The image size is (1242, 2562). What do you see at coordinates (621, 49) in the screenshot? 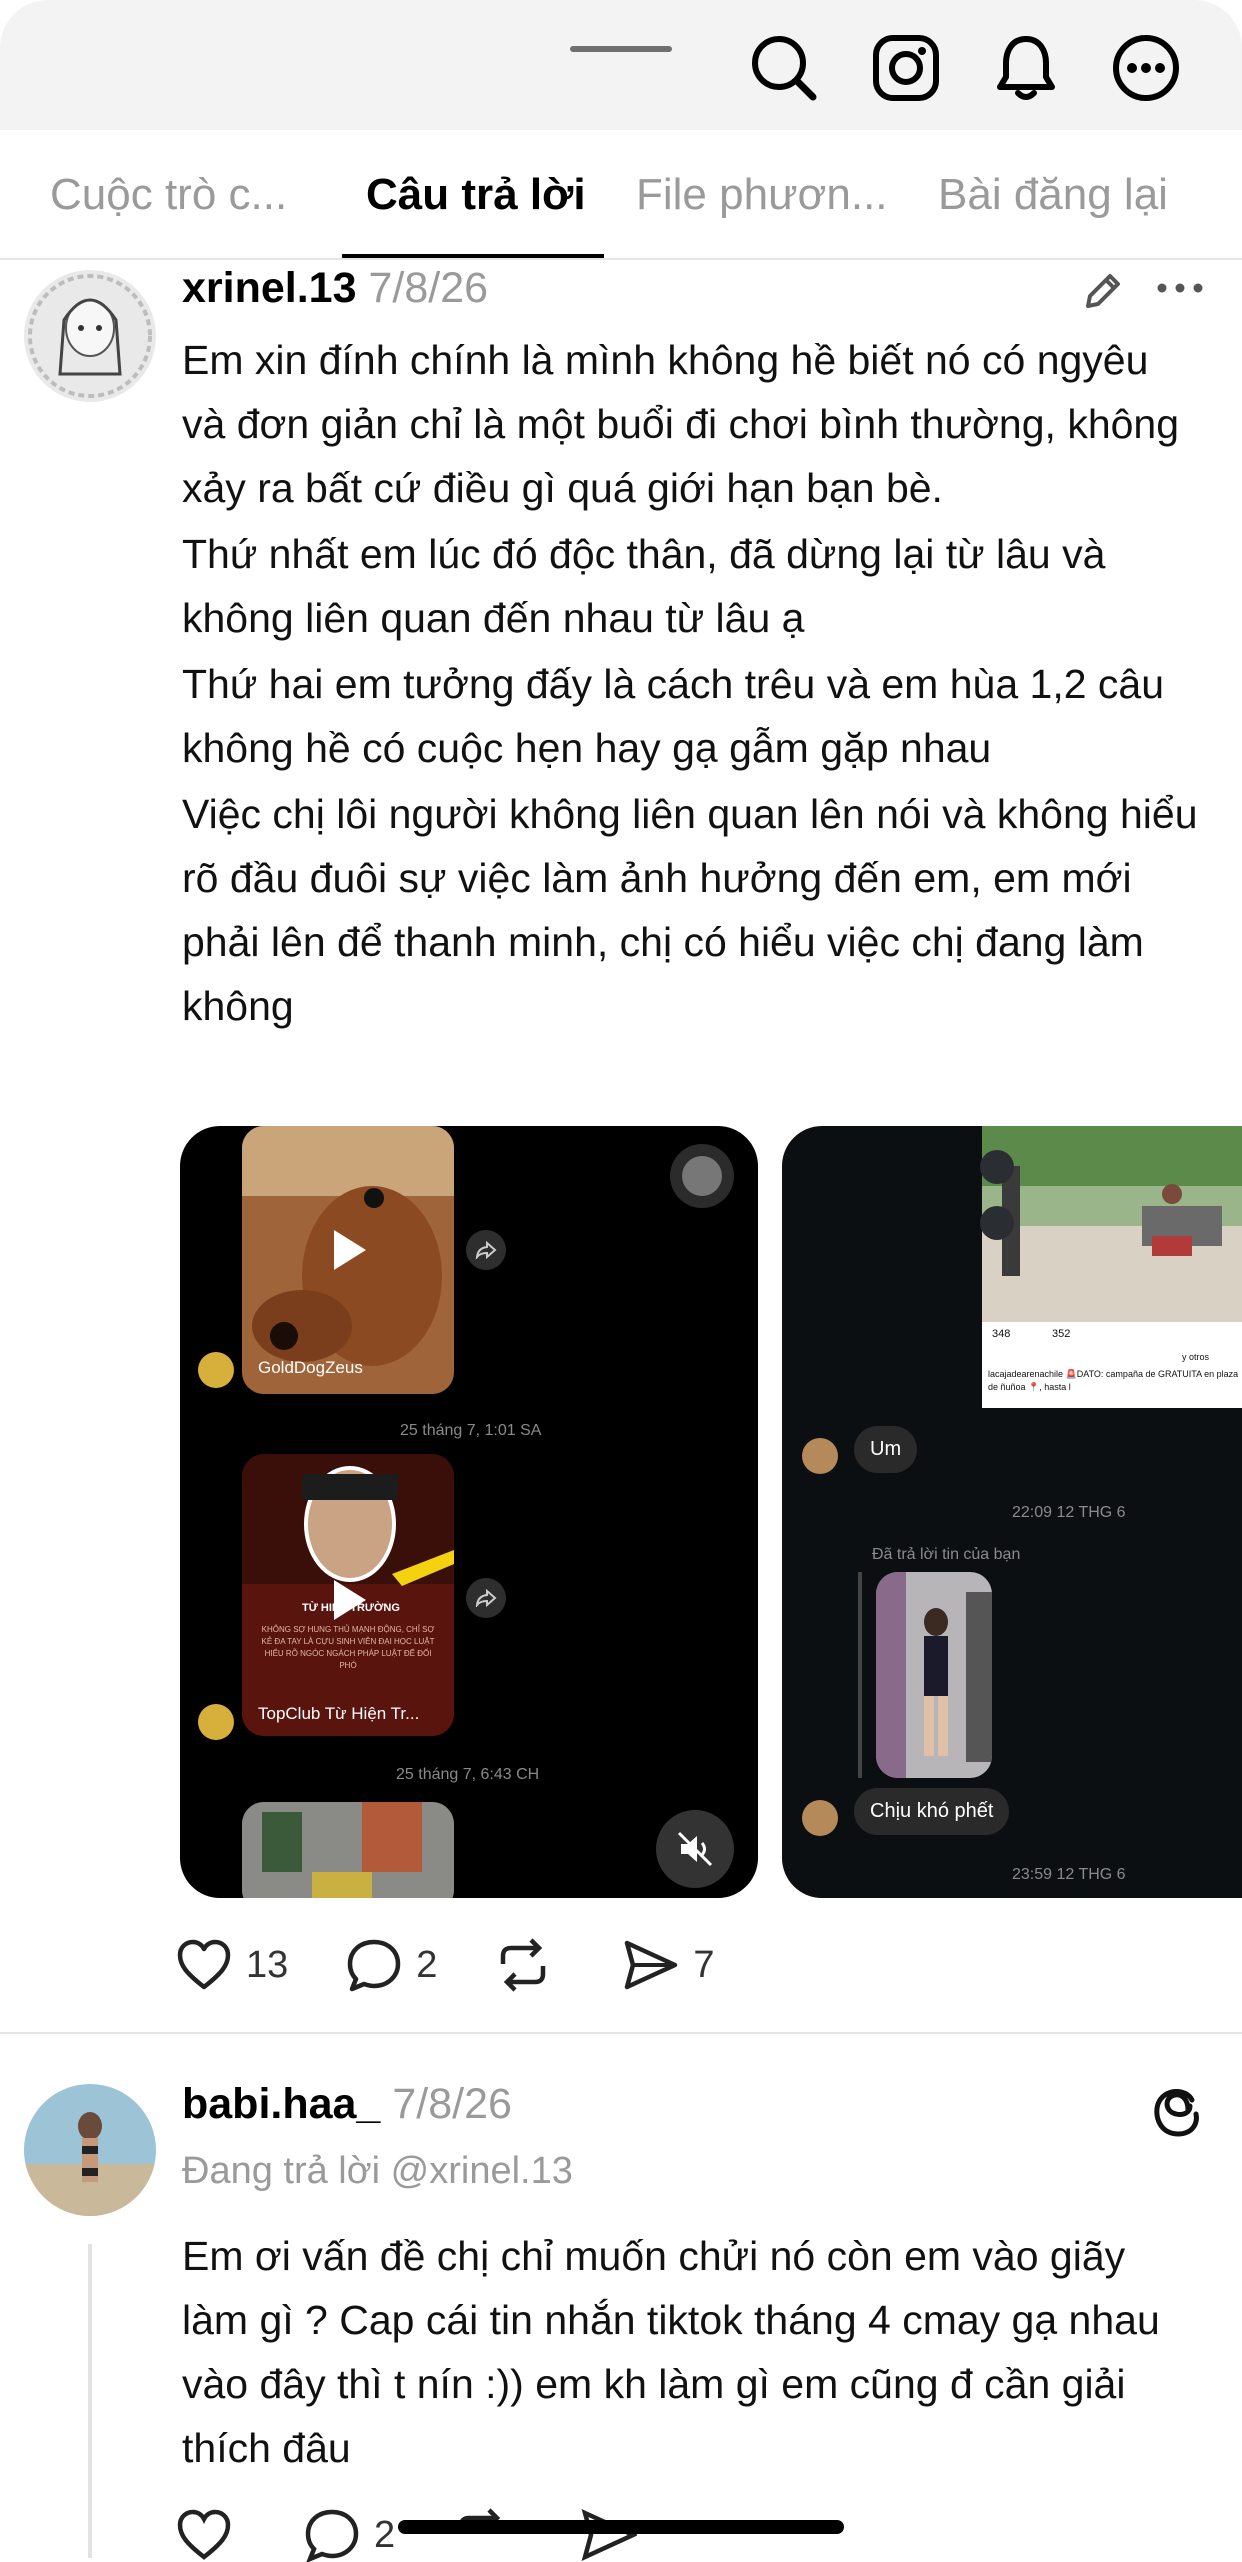
I see `drag-handle` at bounding box center [621, 49].